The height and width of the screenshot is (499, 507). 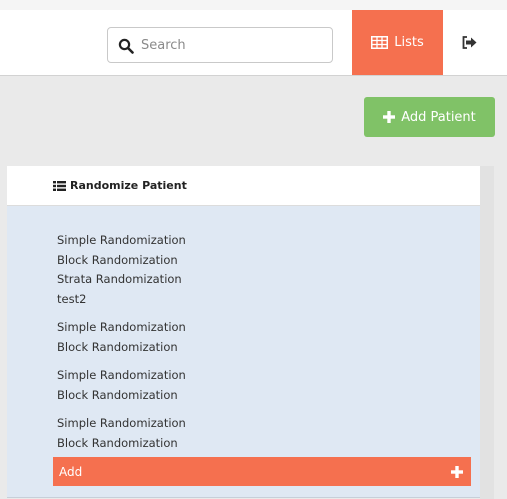 What do you see at coordinates (71, 471) in the screenshot?
I see `add-button-label: Add` at bounding box center [71, 471].